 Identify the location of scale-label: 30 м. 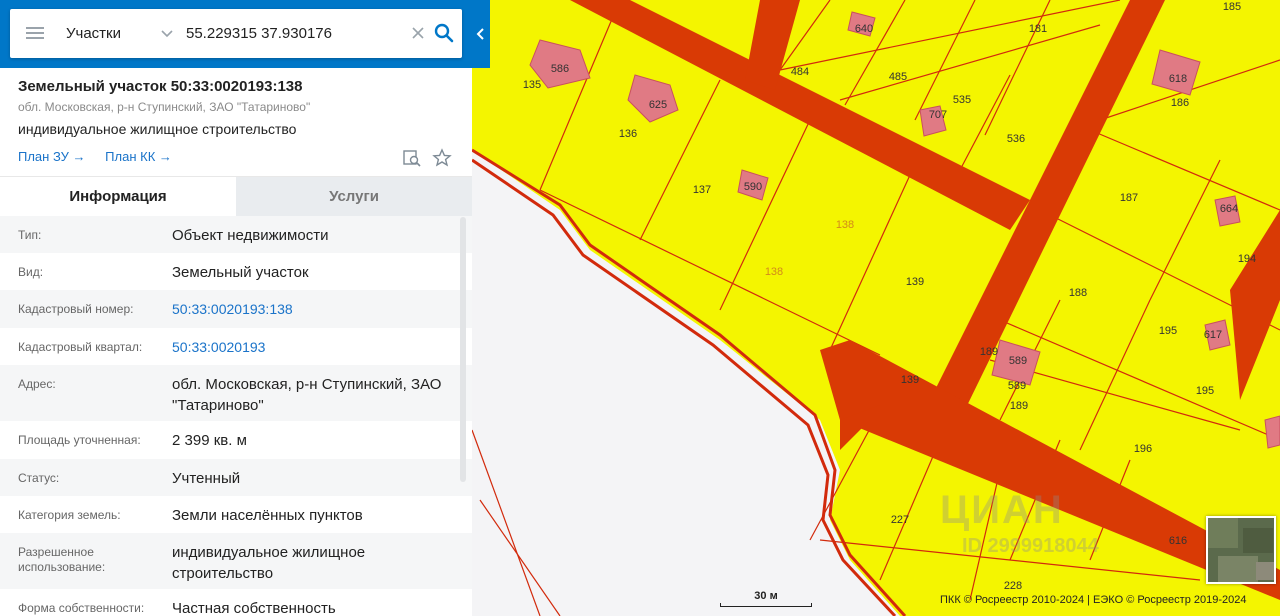
(766, 596).